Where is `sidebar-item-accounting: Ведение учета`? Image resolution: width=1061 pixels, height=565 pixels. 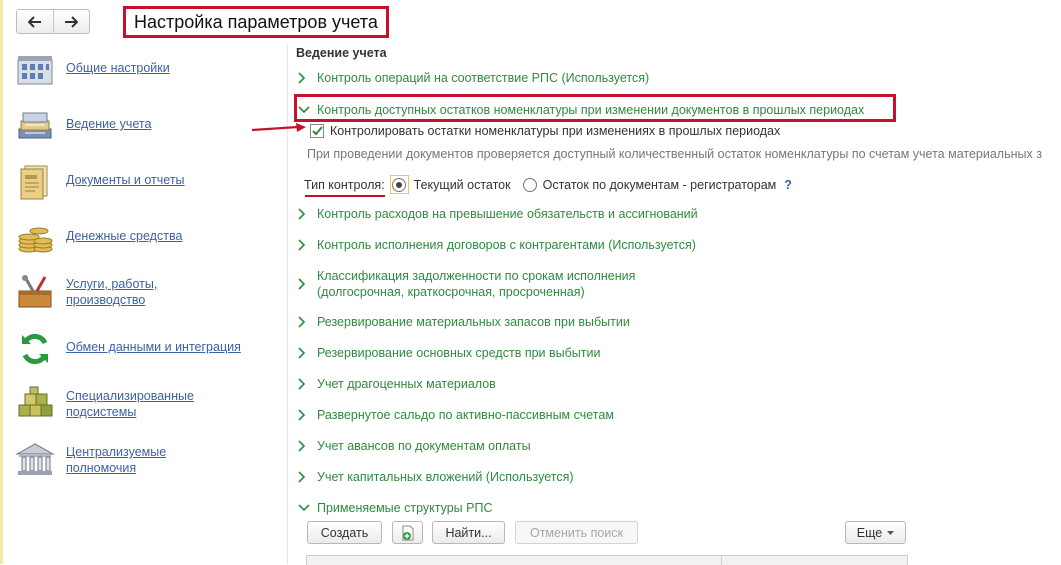 sidebar-item-accounting: Ведение учета is located at coordinates (82, 126).